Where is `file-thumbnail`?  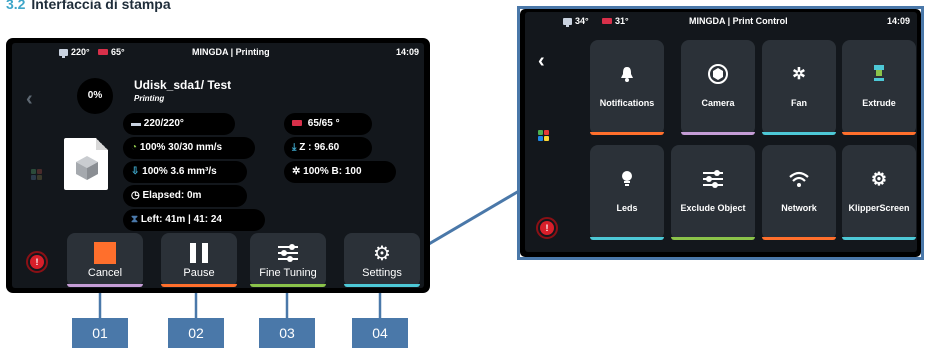
file-thumbnail is located at coordinates (86, 164).